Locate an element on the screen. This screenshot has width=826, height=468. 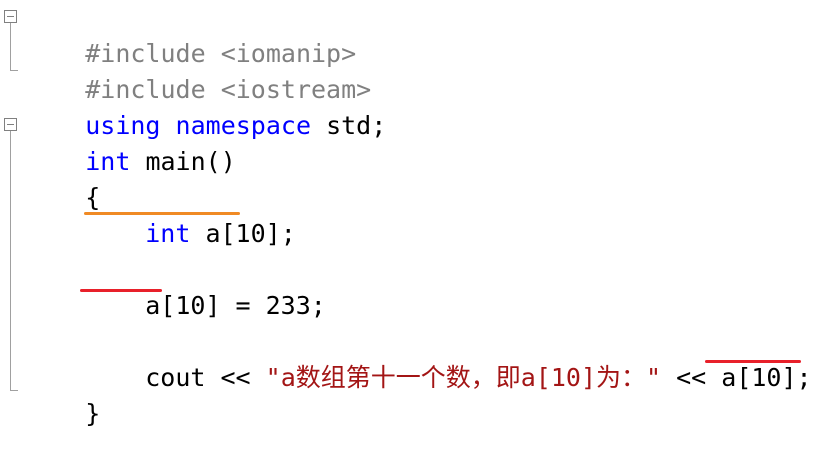
close-brace: } is located at coordinates (93, 413).